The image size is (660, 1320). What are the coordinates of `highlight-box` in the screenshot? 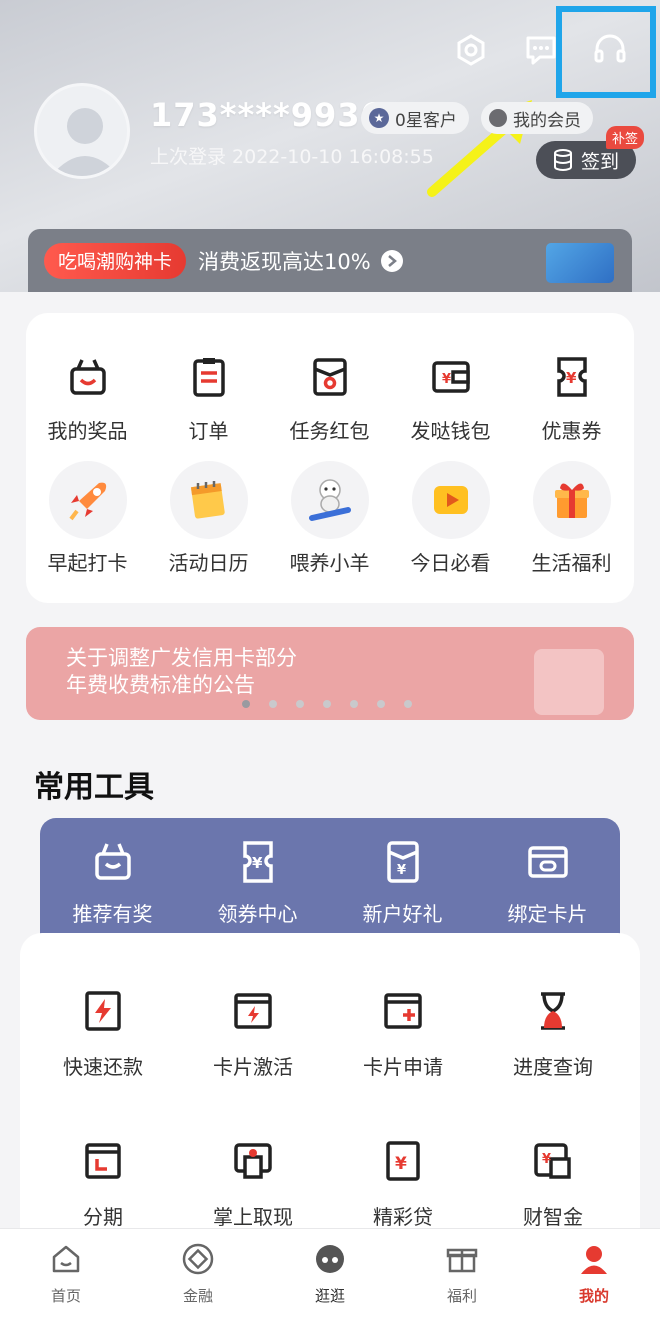 It's located at (606, 52).